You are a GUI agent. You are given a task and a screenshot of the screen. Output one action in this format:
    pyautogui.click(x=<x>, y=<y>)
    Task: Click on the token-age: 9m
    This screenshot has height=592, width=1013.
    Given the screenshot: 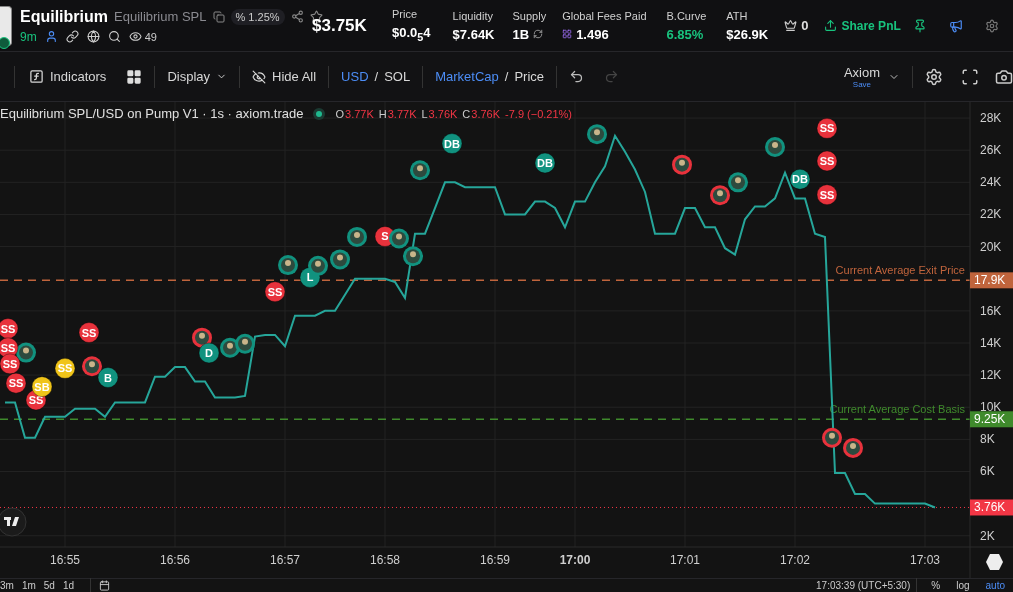 What is the action you would take?
    pyautogui.click(x=28, y=36)
    